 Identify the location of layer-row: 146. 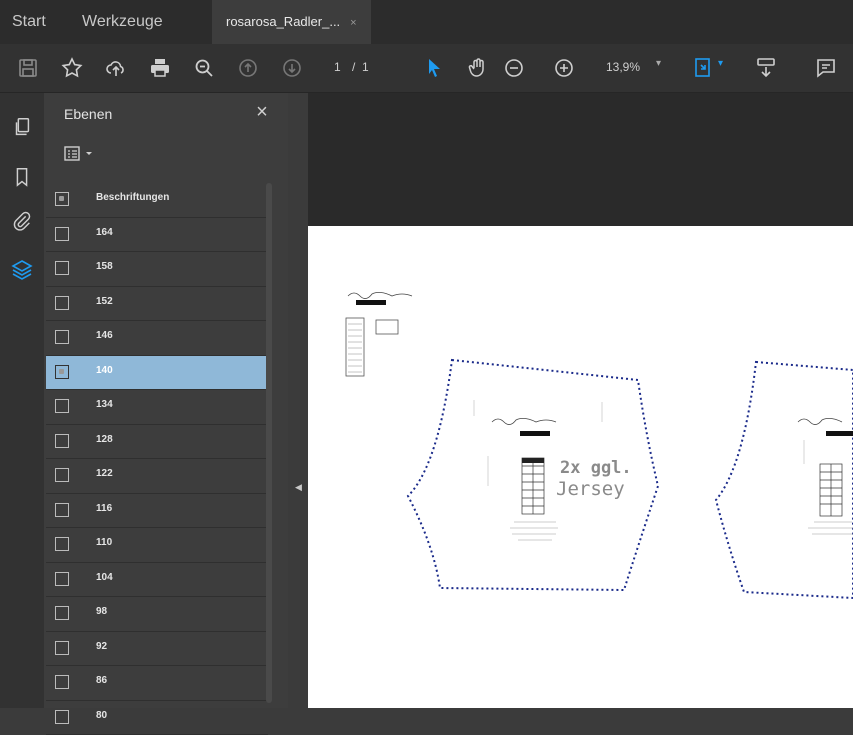
(157, 338).